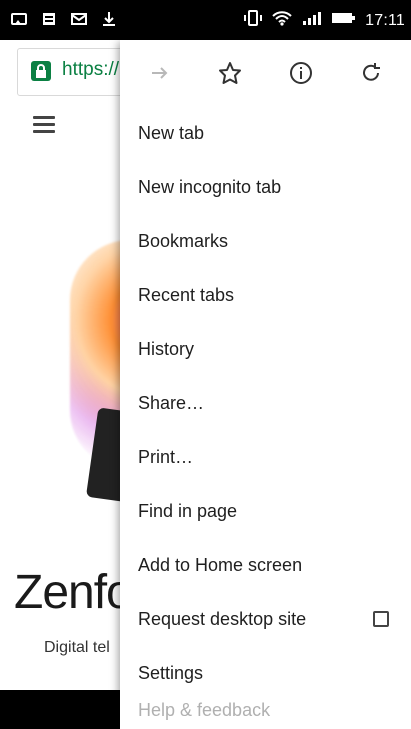 The height and width of the screenshot is (729, 411). What do you see at coordinates (312, 20) in the screenshot?
I see `signal-icon` at bounding box center [312, 20].